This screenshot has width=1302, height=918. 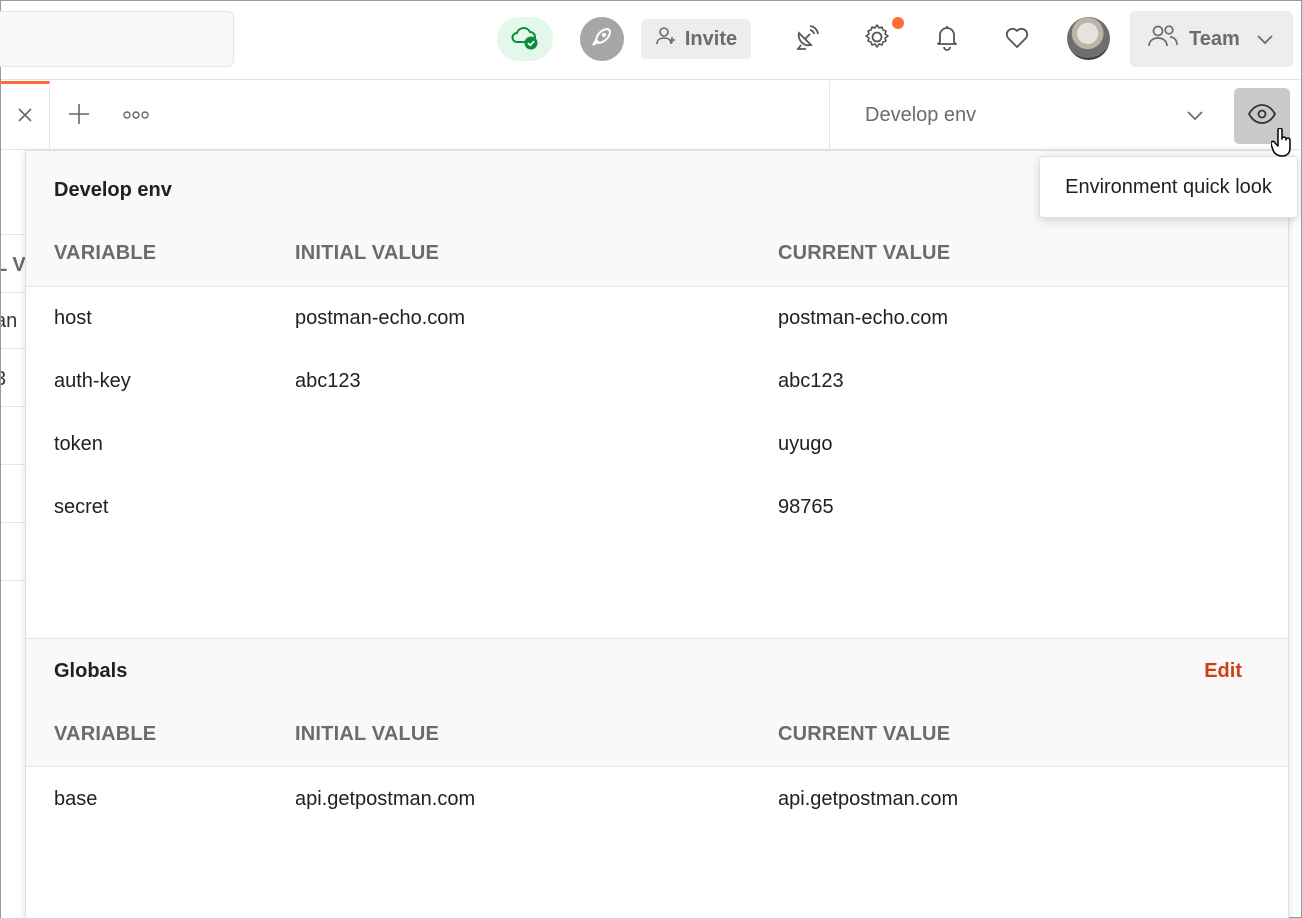 What do you see at coordinates (666, 39) in the screenshot?
I see `add-user-icon` at bounding box center [666, 39].